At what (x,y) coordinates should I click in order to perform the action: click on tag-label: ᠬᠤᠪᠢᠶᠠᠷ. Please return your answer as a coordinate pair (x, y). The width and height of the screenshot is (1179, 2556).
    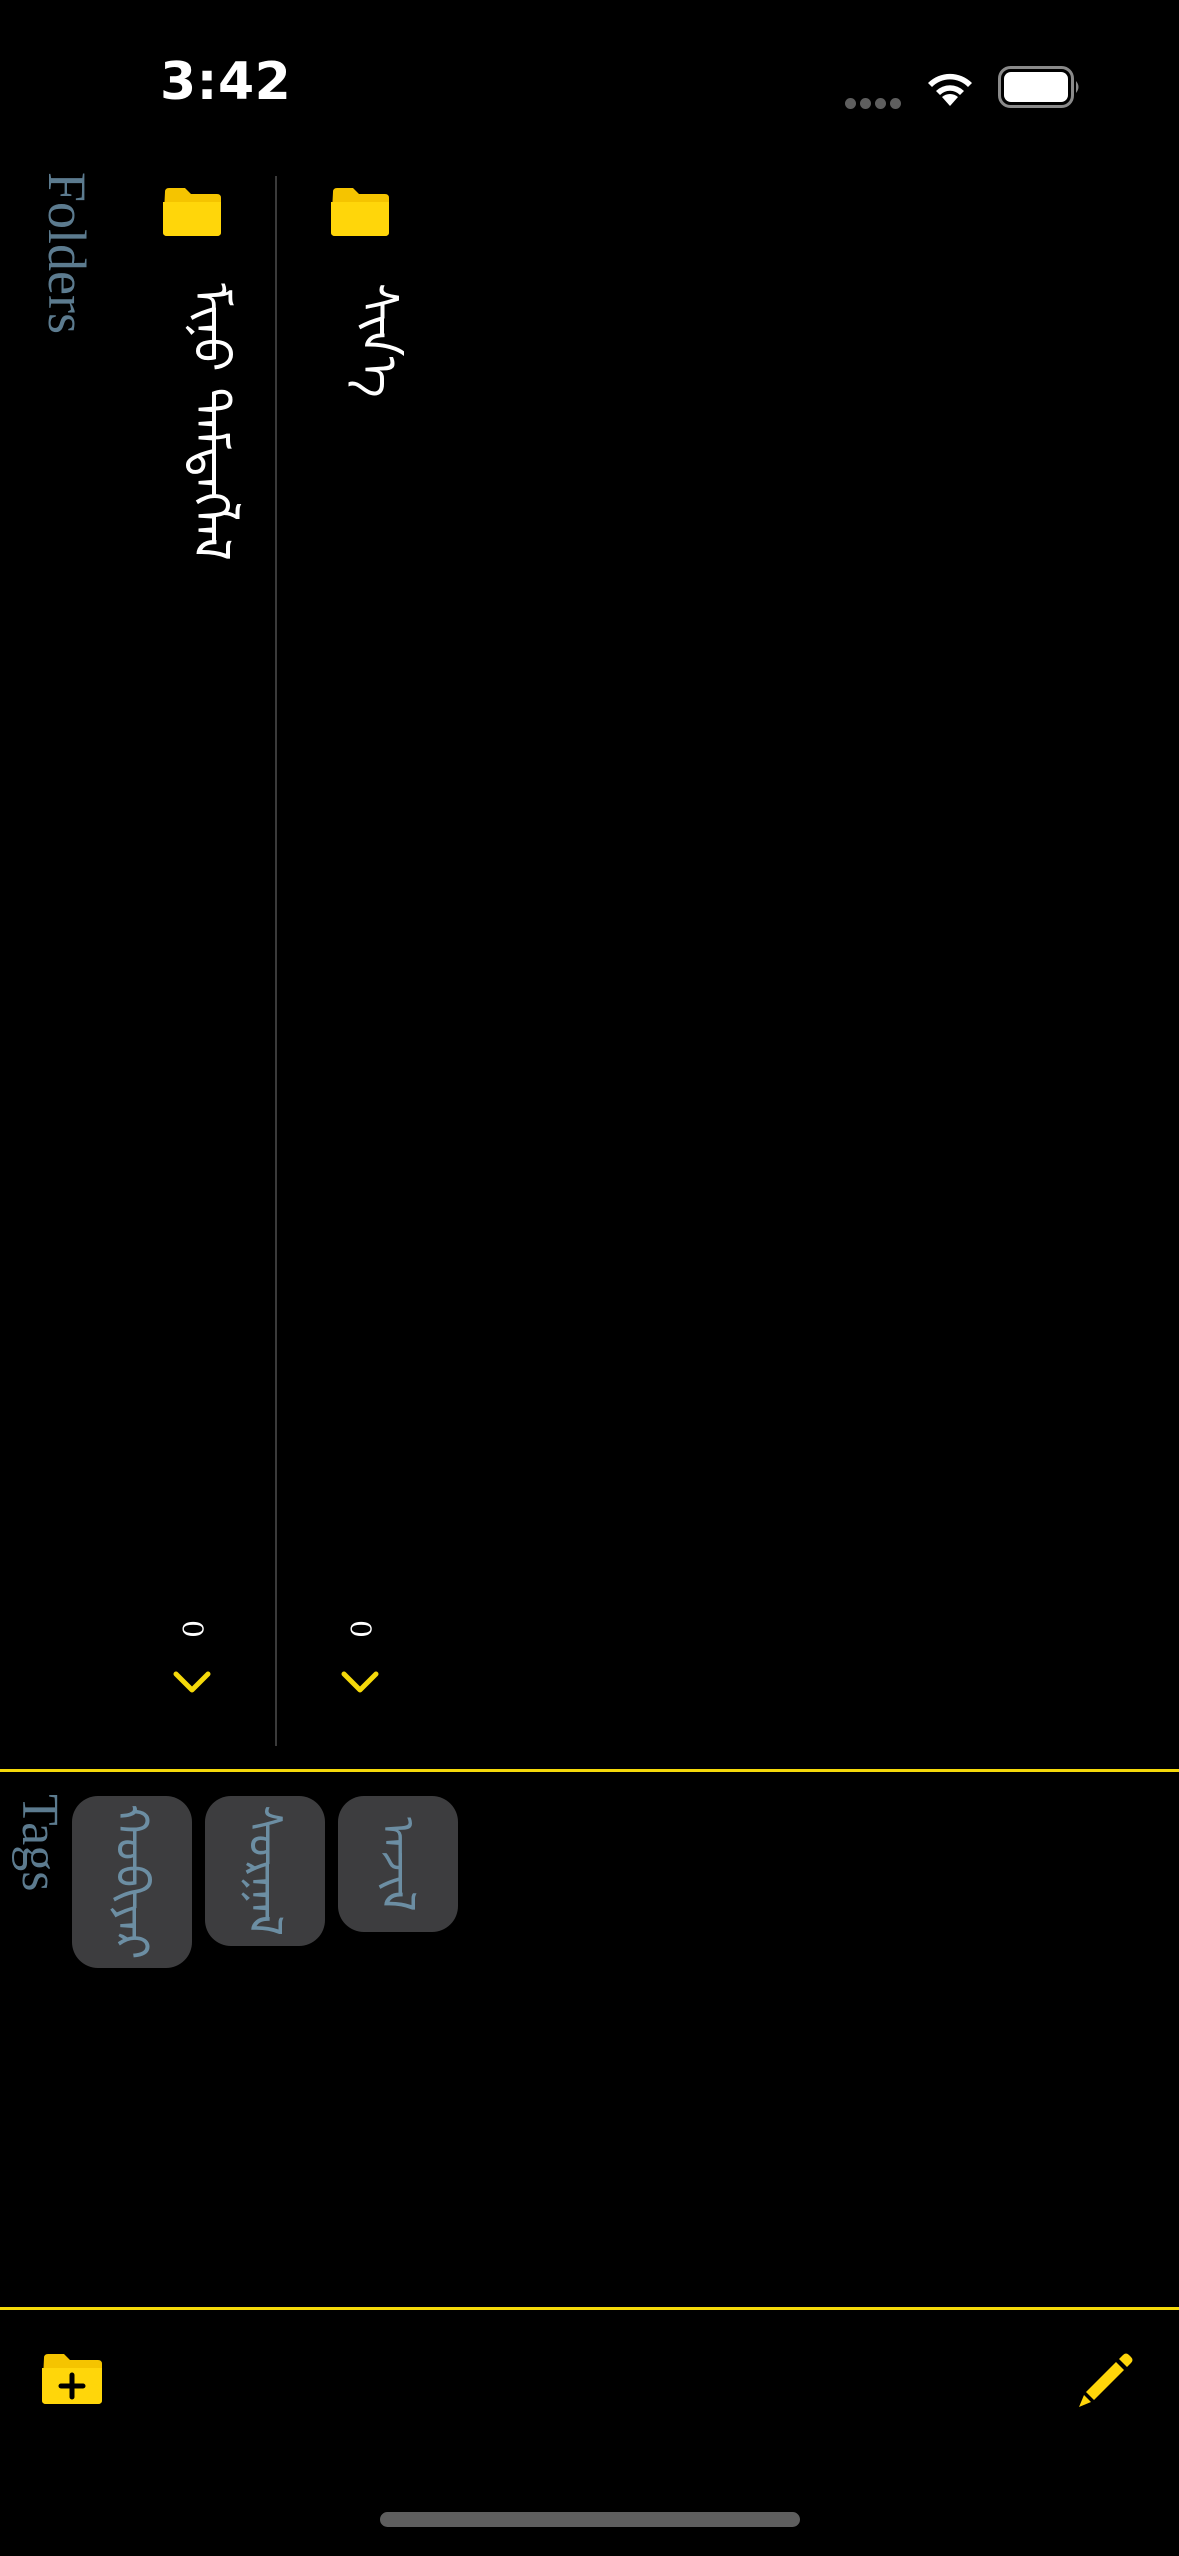
    Looking at the image, I should click on (132, 1882).